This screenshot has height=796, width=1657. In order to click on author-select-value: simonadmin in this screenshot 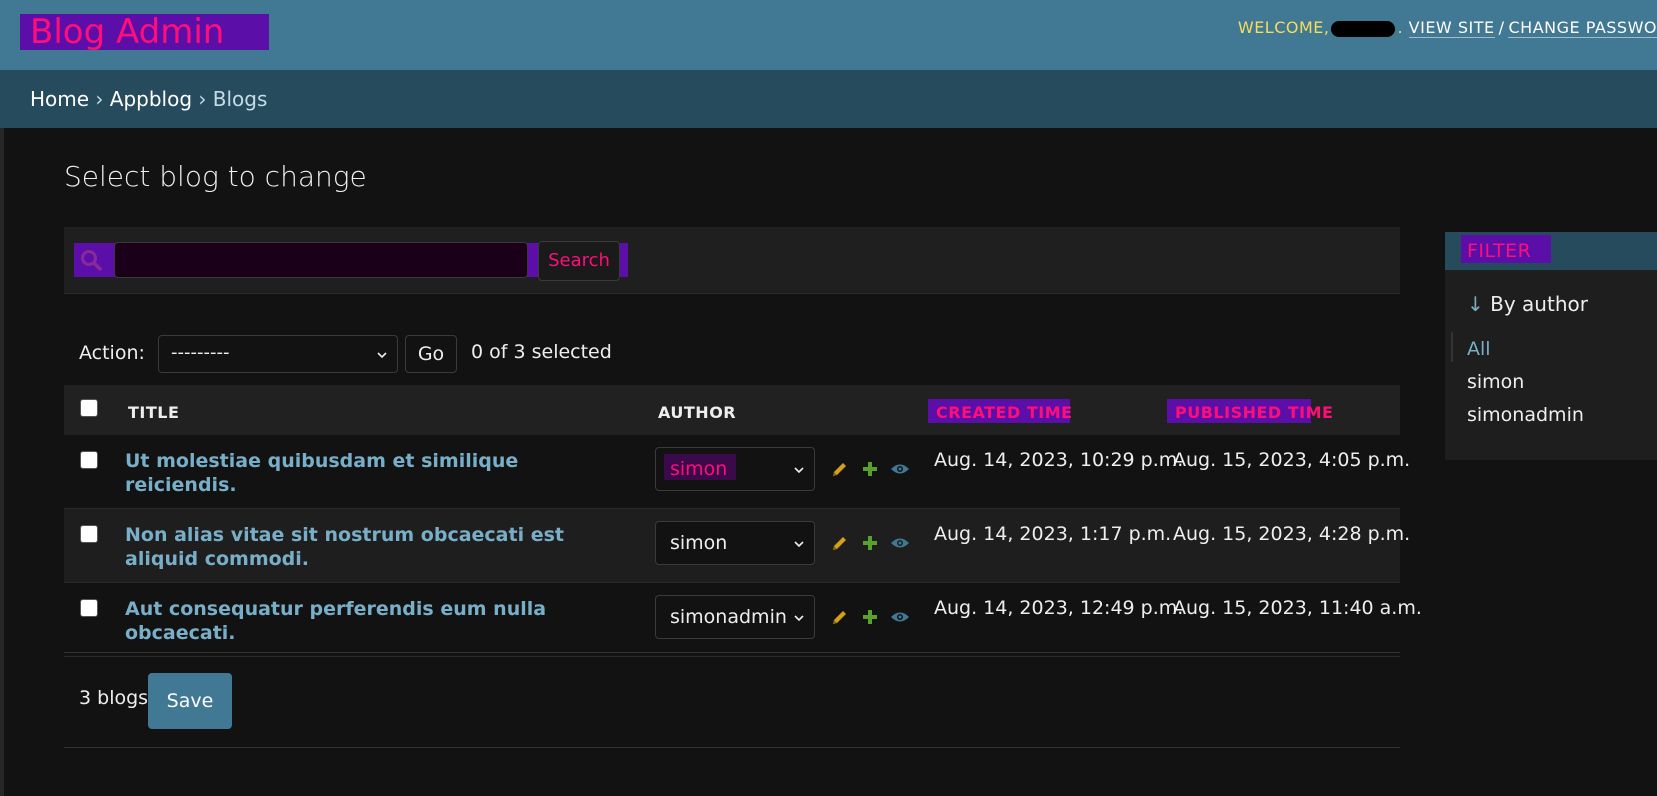, I will do `click(728, 617)`.